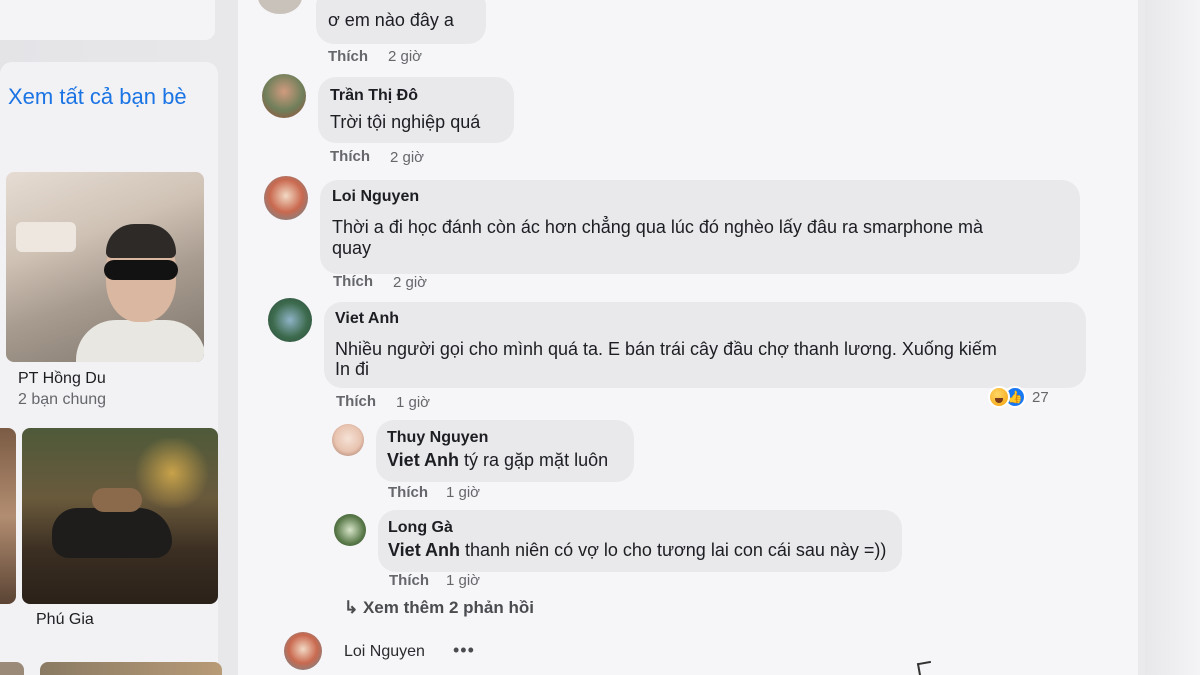  What do you see at coordinates (65, 620) in the screenshot?
I see `friend-name: Phú Gia` at bounding box center [65, 620].